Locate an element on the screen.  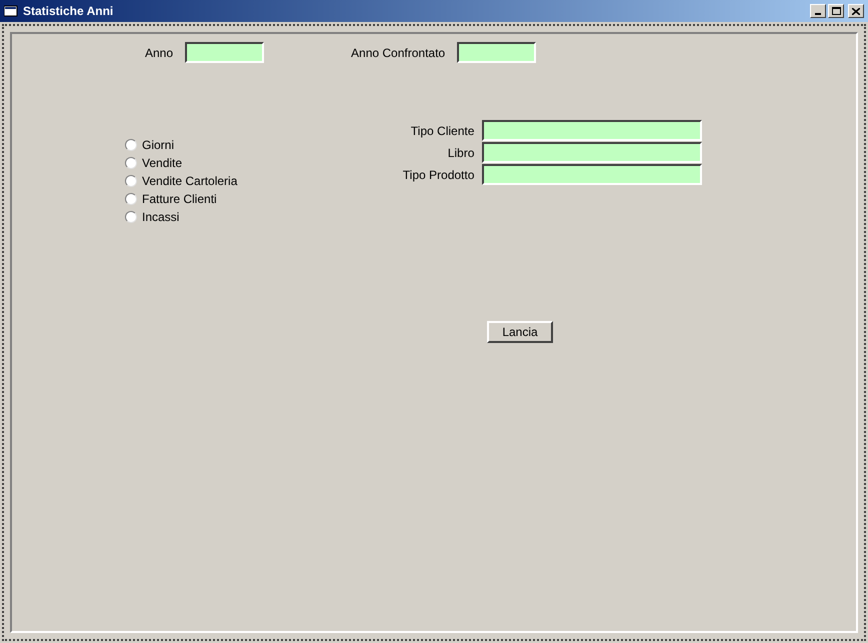
maximize-button is located at coordinates (836, 11).